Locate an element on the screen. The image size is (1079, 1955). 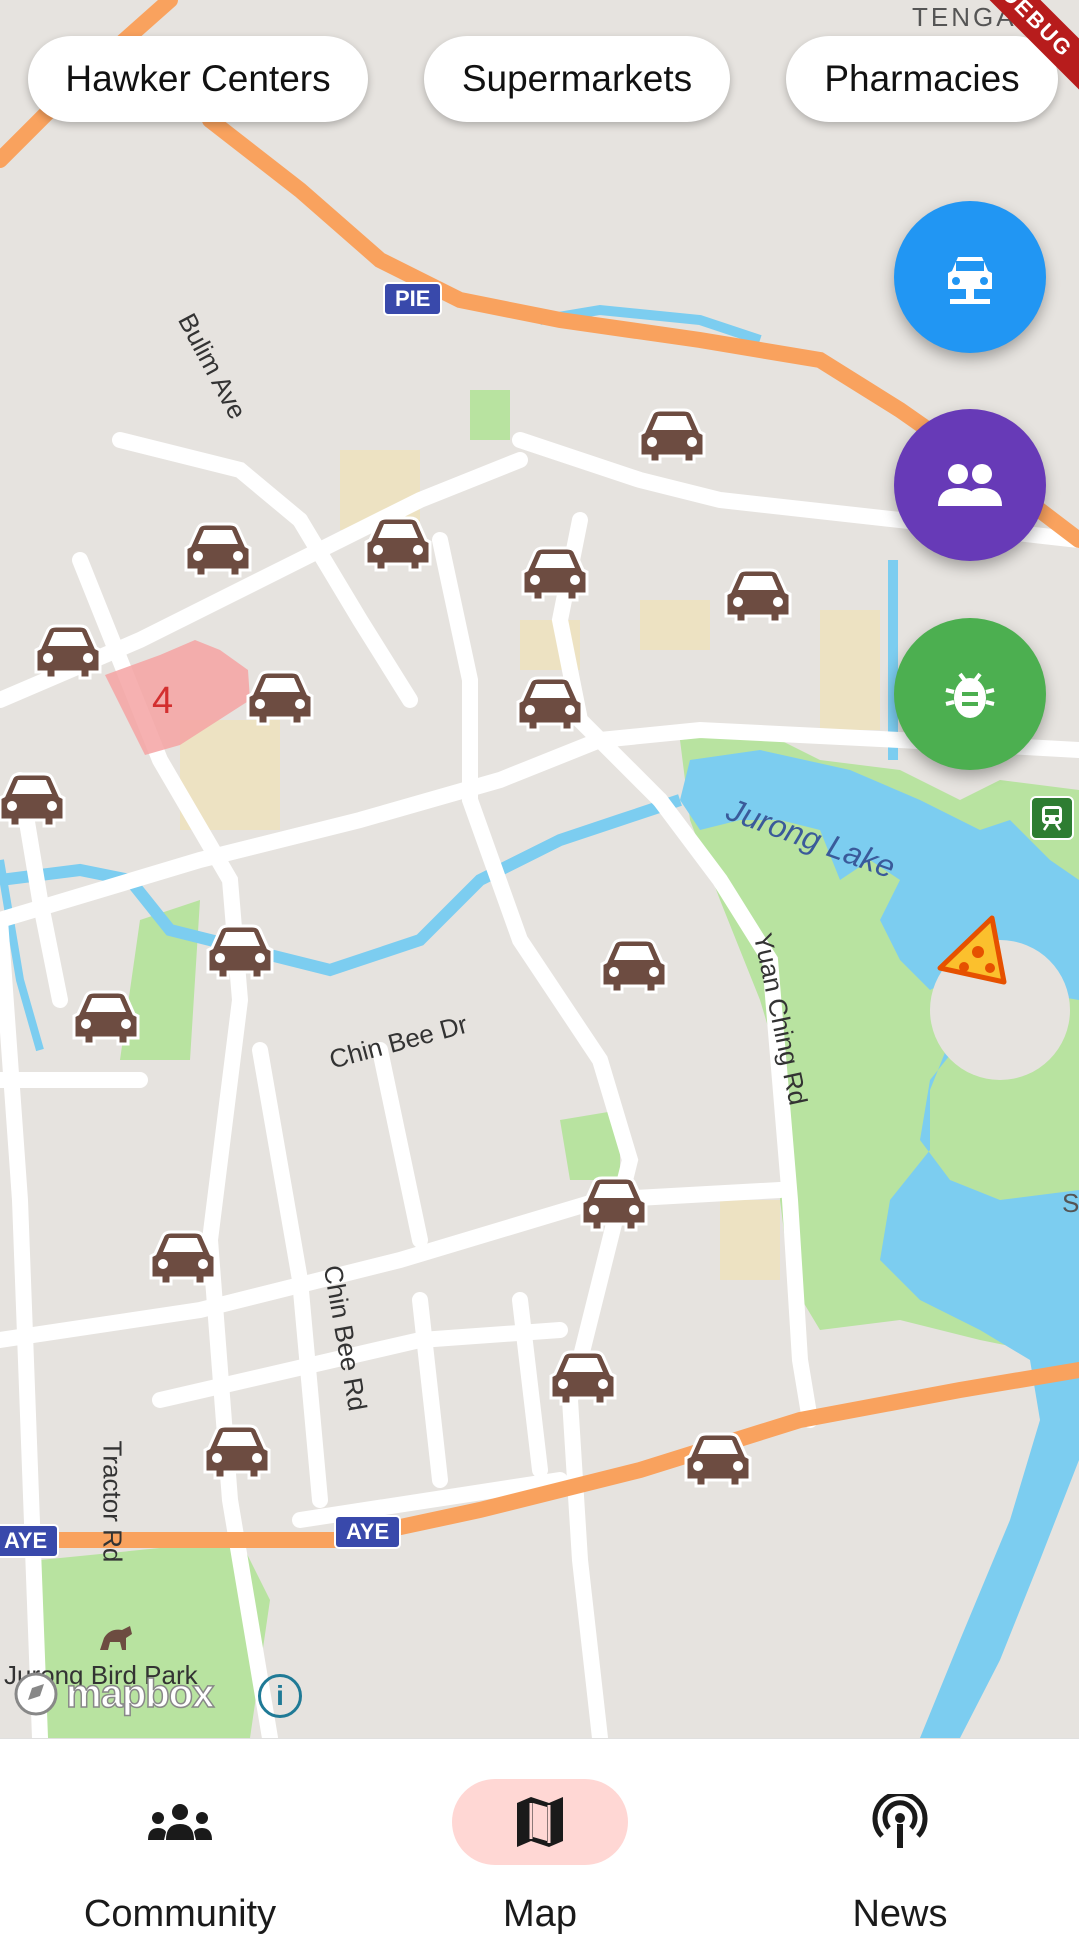
map-icon is located at coordinates (540, 1822).